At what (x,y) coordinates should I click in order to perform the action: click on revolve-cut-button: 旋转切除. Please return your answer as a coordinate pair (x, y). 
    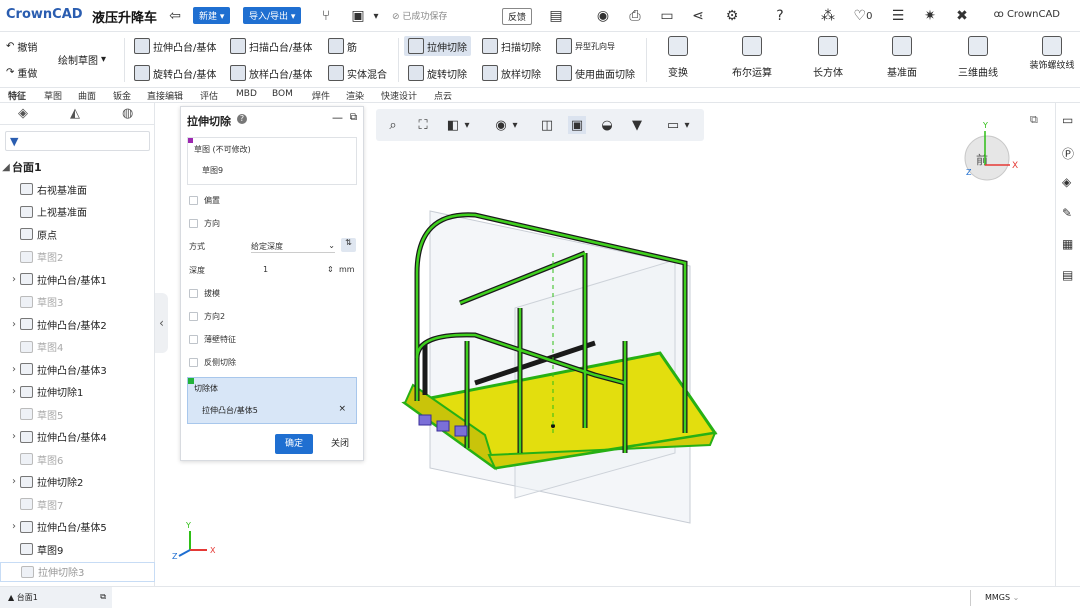
    Looking at the image, I should click on (437, 73).